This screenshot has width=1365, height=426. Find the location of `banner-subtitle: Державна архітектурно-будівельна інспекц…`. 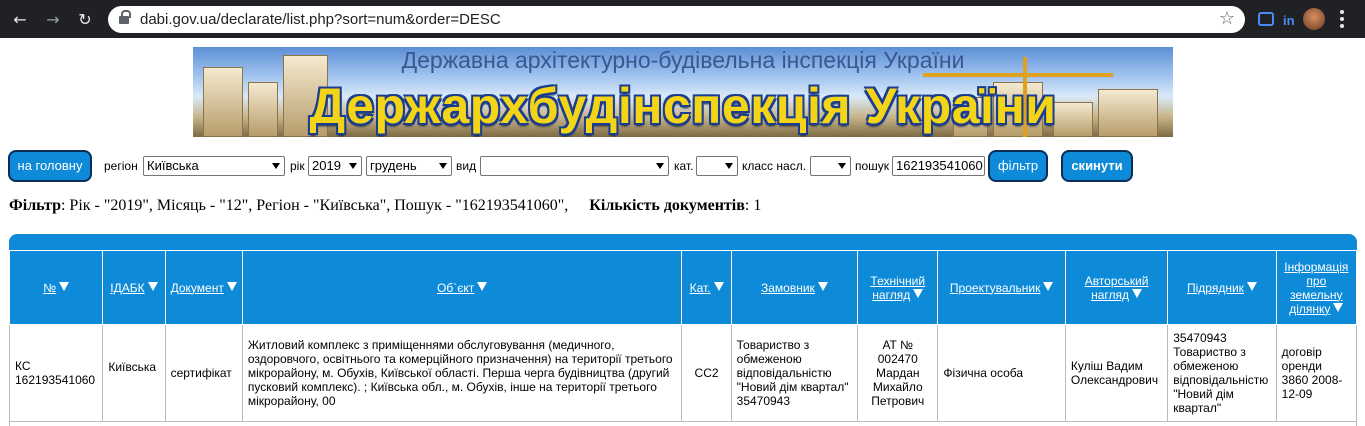

banner-subtitle: Державна архітектурно-будівельна інспекц… is located at coordinates (683, 60).